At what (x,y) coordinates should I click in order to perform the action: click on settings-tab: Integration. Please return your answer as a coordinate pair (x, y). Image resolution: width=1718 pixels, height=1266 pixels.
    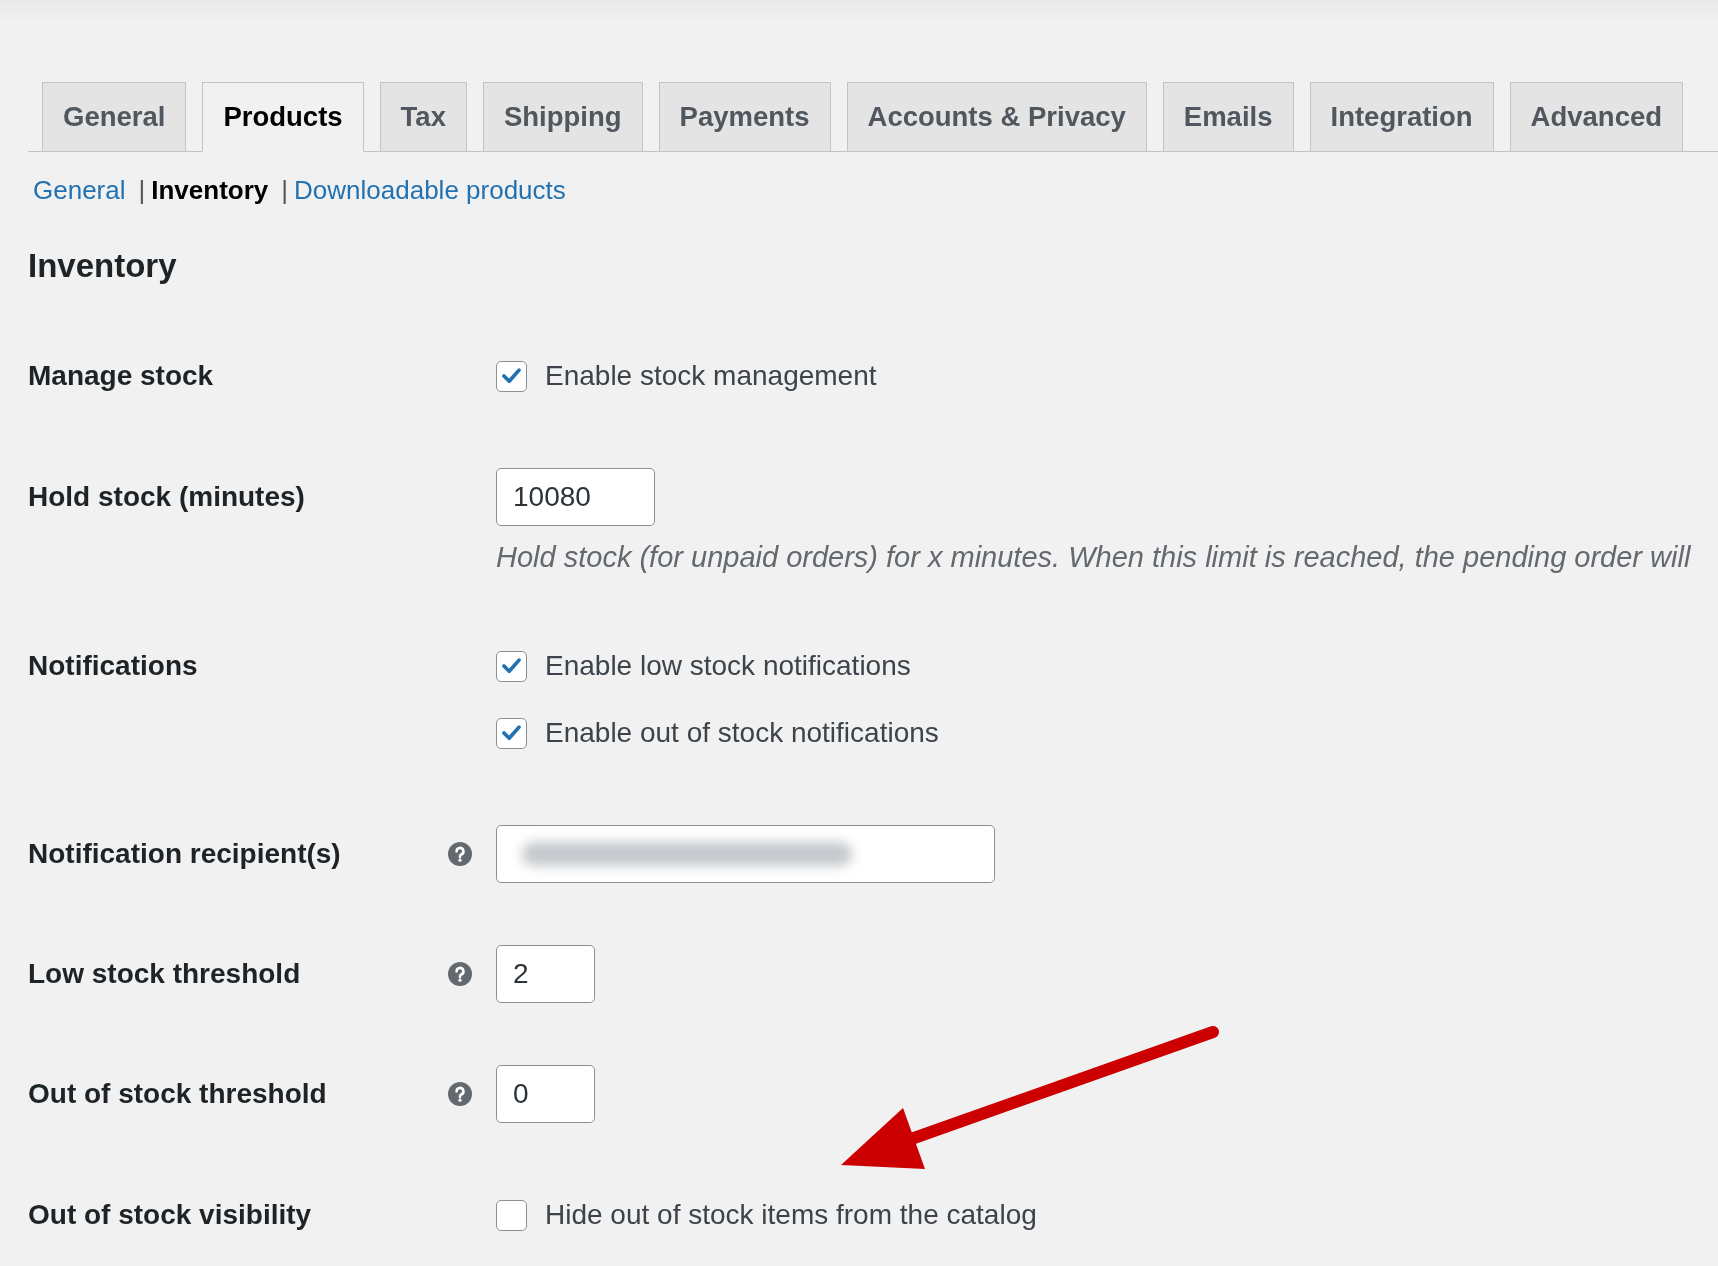
    Looking at the image, I should click on (1401, 117).